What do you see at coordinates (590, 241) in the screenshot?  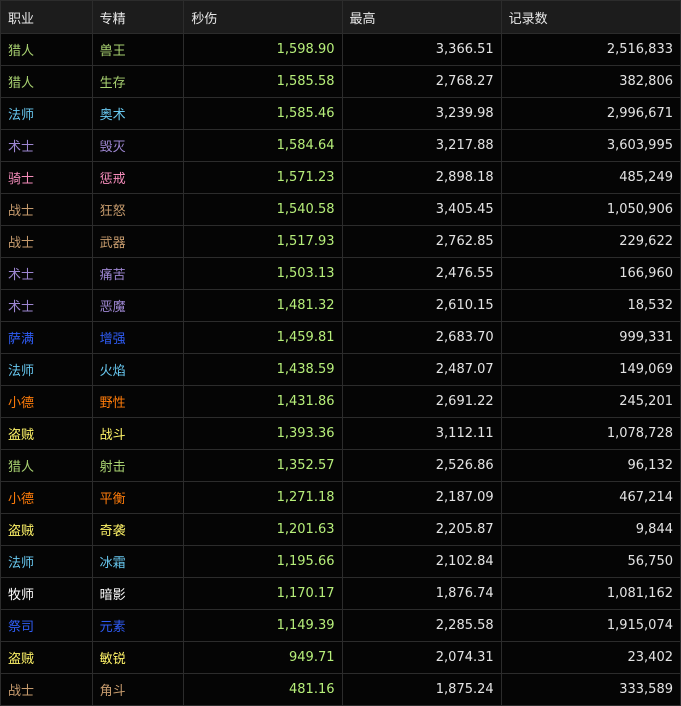 I see `cell-count: 229,622` at bounding box center [590, 241].